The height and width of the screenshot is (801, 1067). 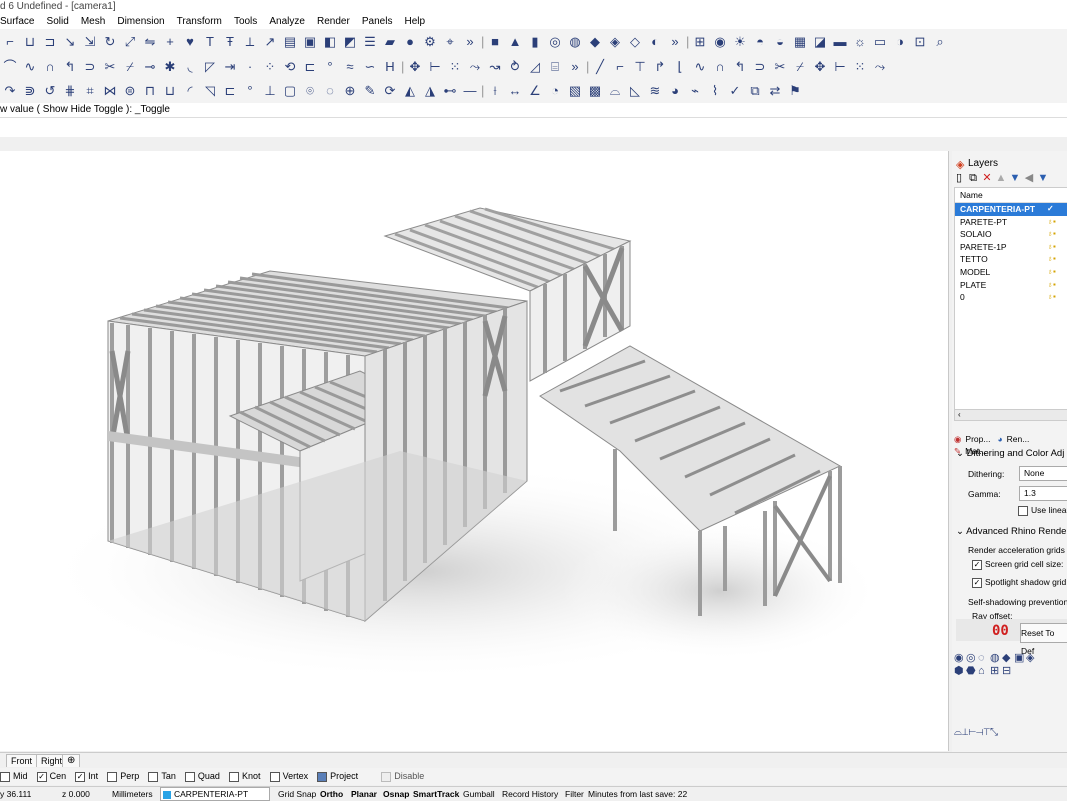 I want to click on smarttrack-toggle: SmartTrack, so click(x=436, y=794).